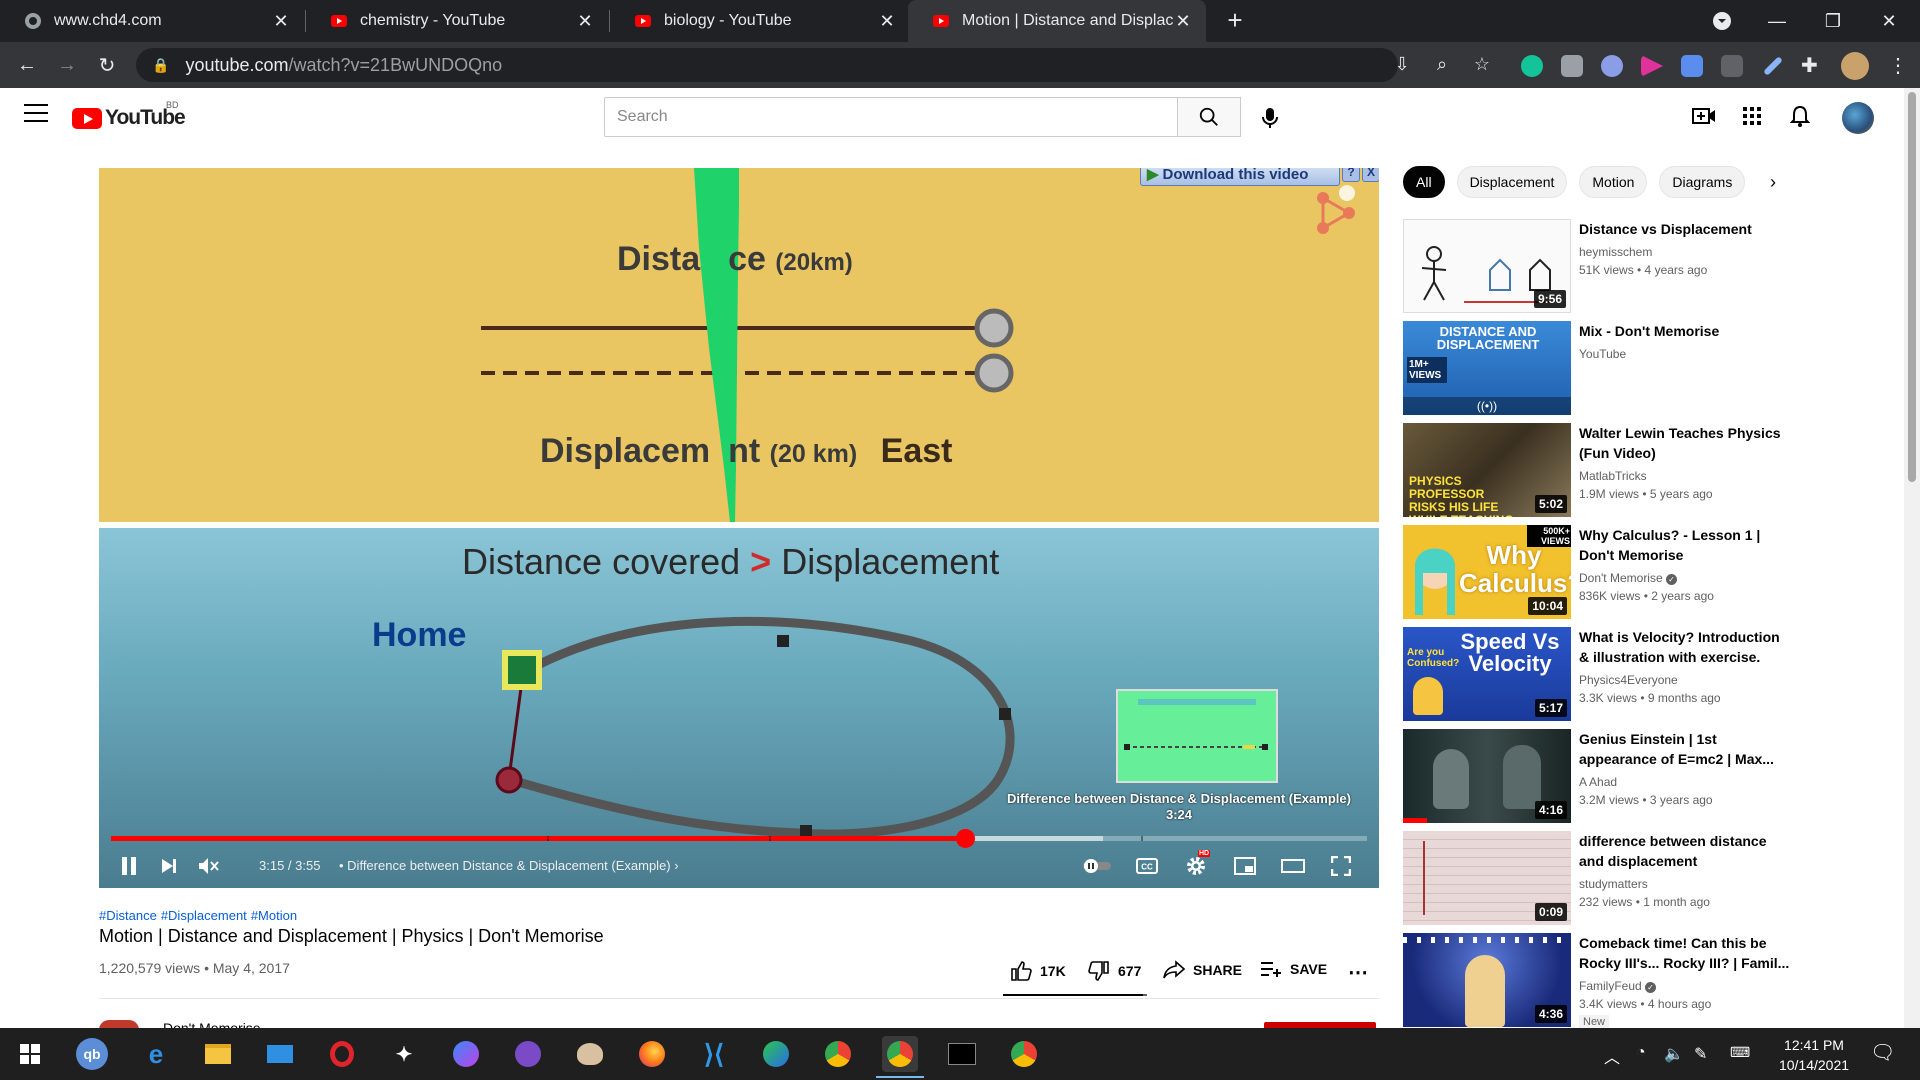 The image size is (1920, 1080). I want to click on messenger-taskbar-icon, so click(466, 1054).